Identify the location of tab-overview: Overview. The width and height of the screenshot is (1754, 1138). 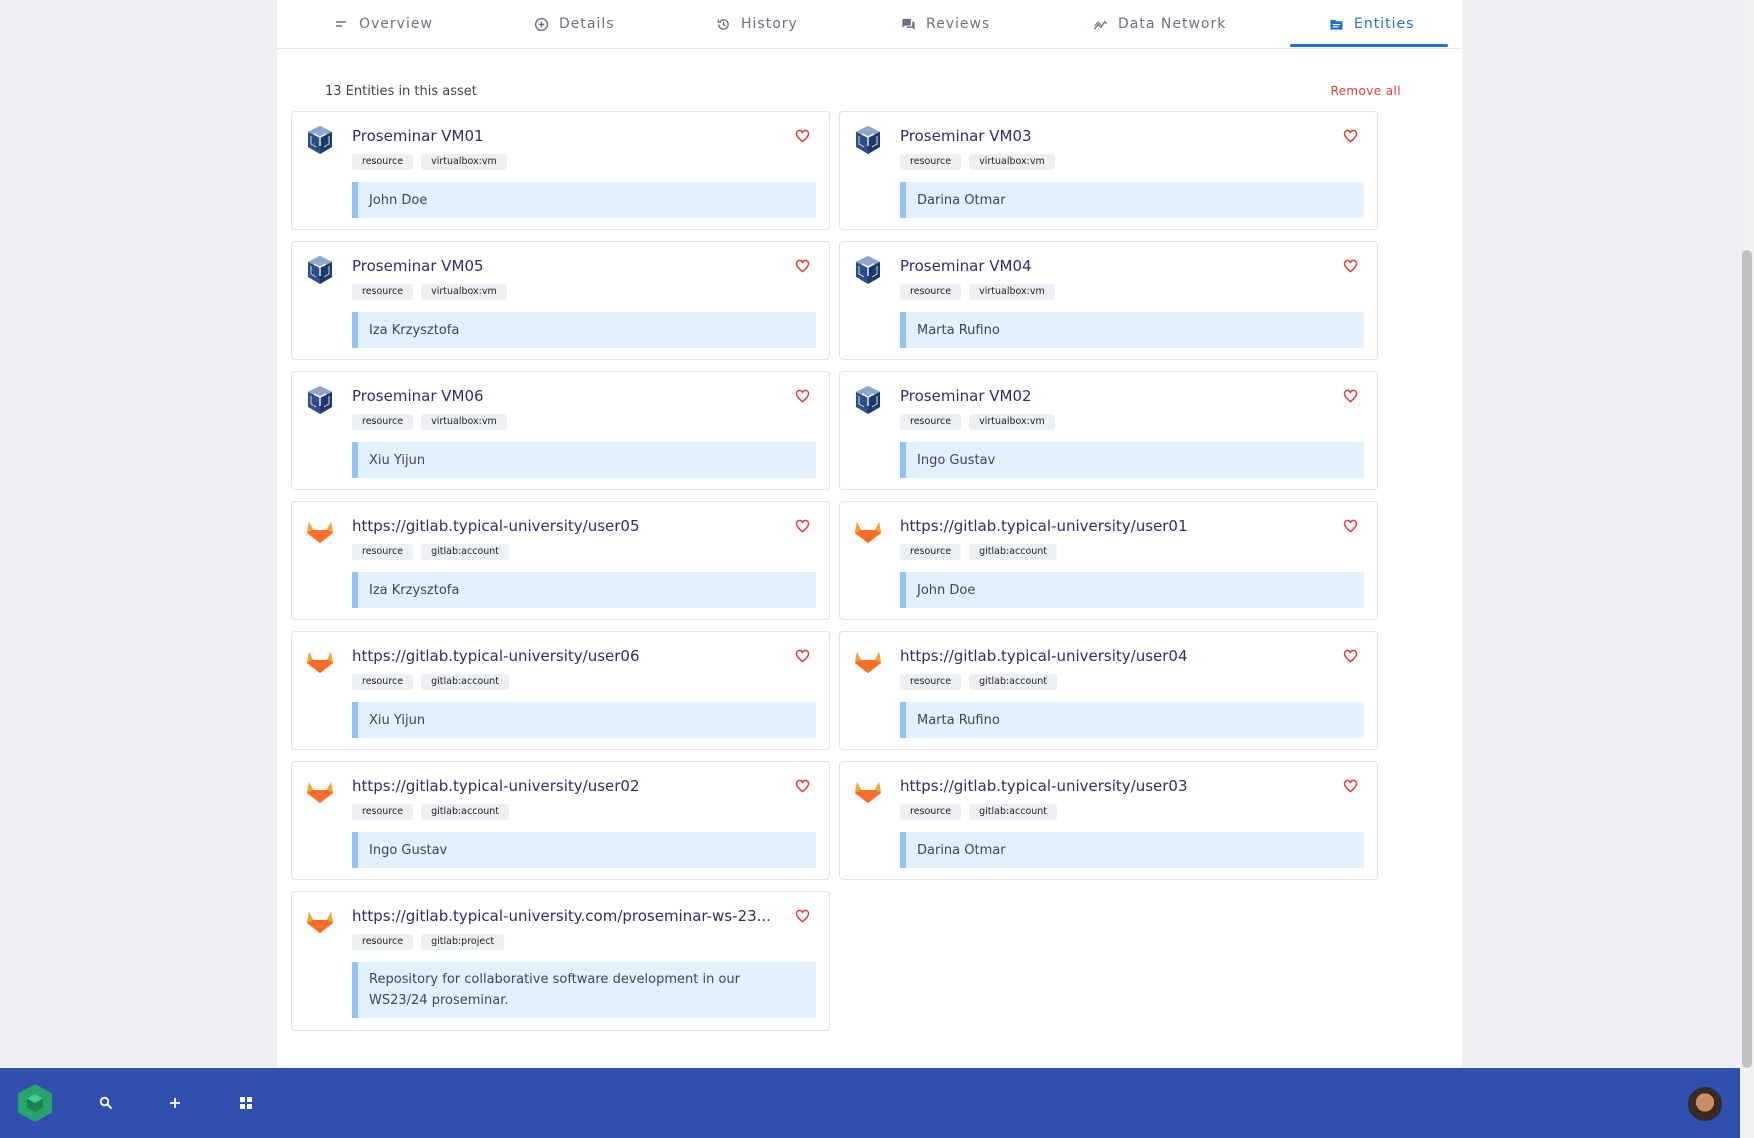
(383, 24).